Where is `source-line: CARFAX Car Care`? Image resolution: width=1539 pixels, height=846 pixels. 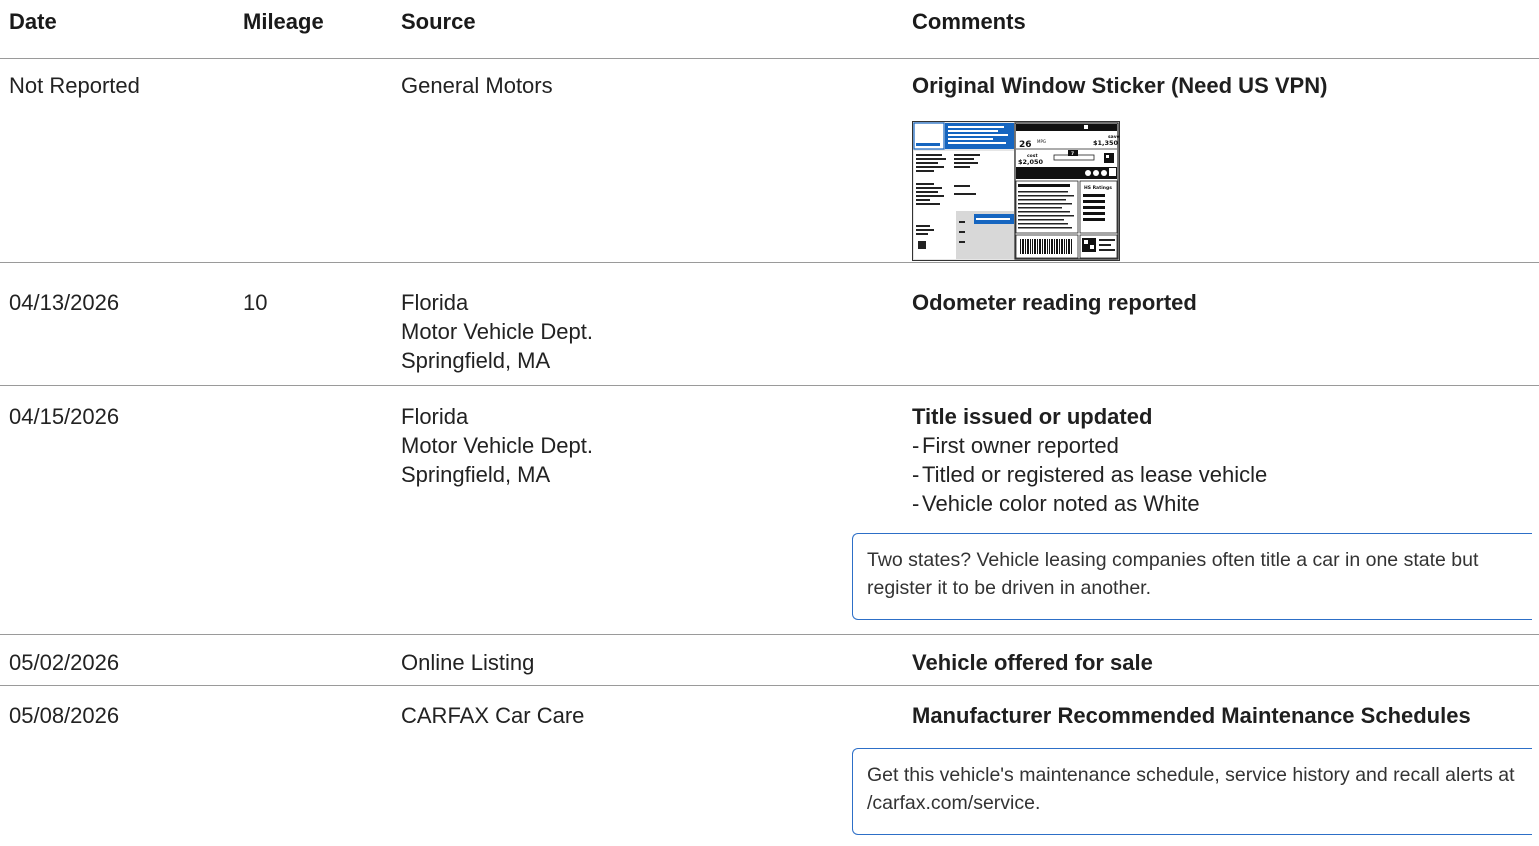
source-line: CARFAX Car Care is located at coordinates (493, 715).